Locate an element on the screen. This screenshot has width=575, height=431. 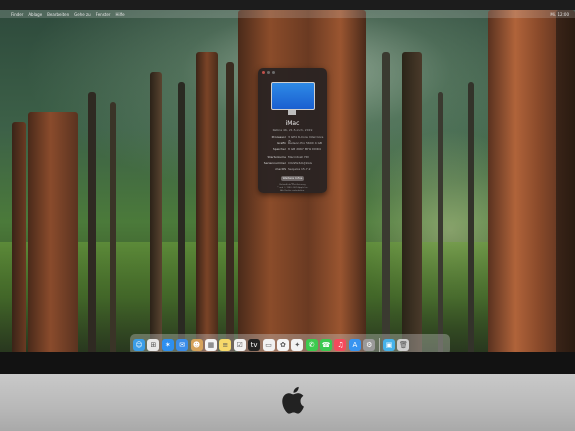
calendar-icon: ▦ is located at coordinates (210, 344).